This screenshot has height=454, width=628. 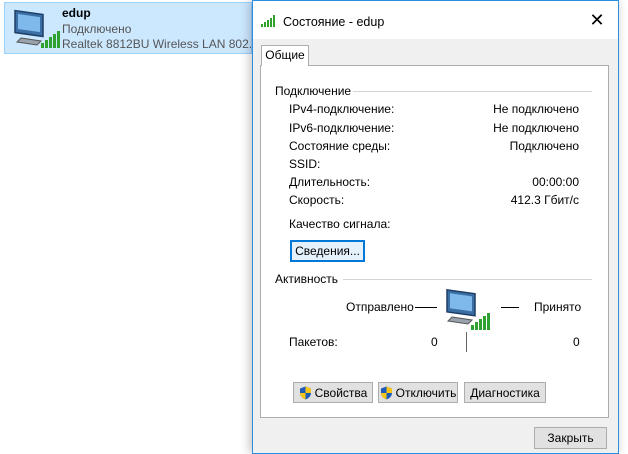 What do you see at coordinates (285, 55) in the screenshot?
I see `tab-general: Общие` at bounding box center [285, 55].